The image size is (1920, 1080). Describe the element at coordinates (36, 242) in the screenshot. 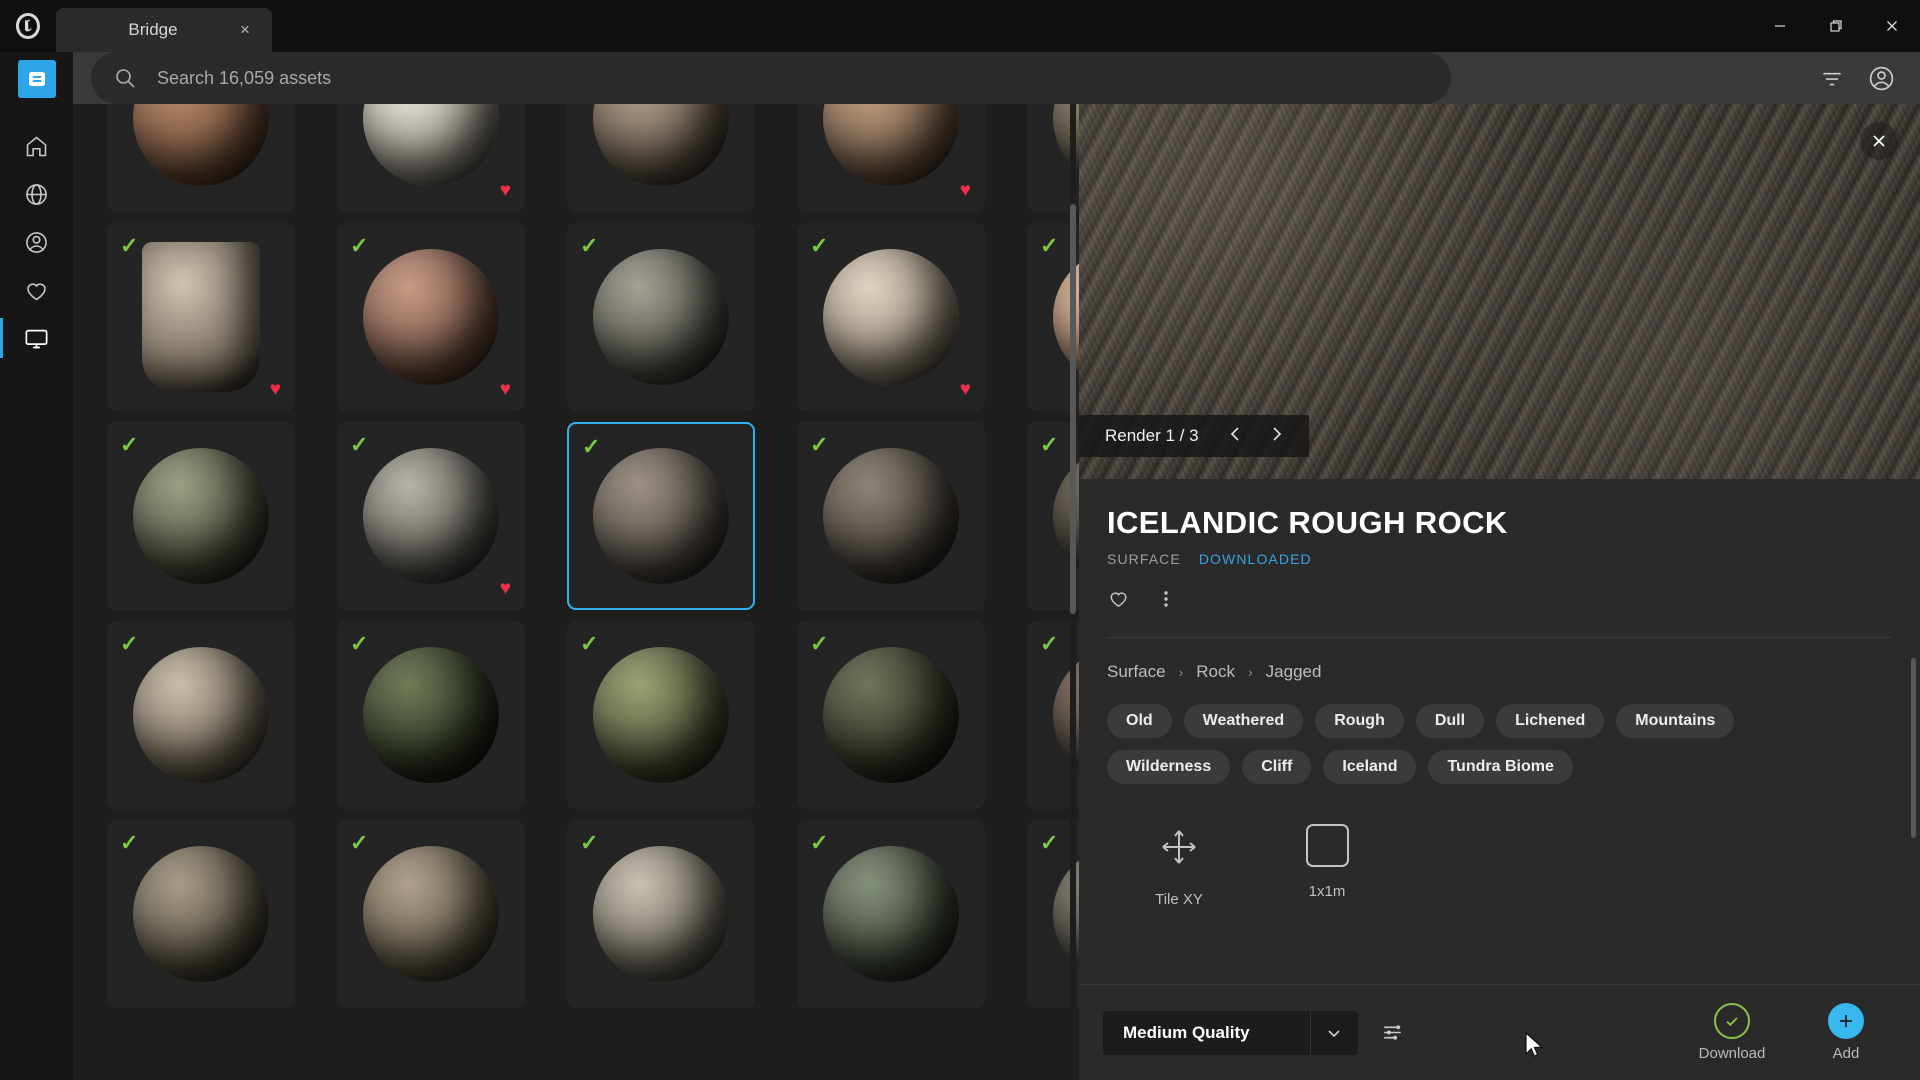

I see `sidebar-item-account` at that location.